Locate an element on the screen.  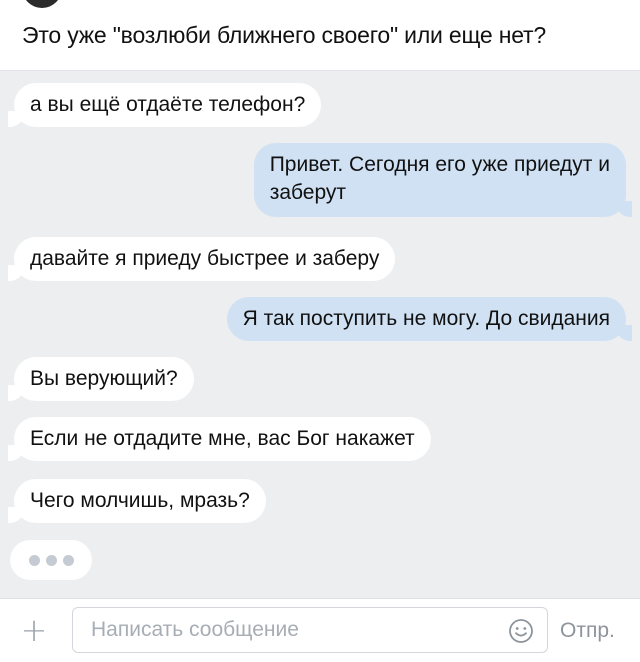
message-incoming: а вы ещё отдаёте телефон? is located at coordinates (164, 105).